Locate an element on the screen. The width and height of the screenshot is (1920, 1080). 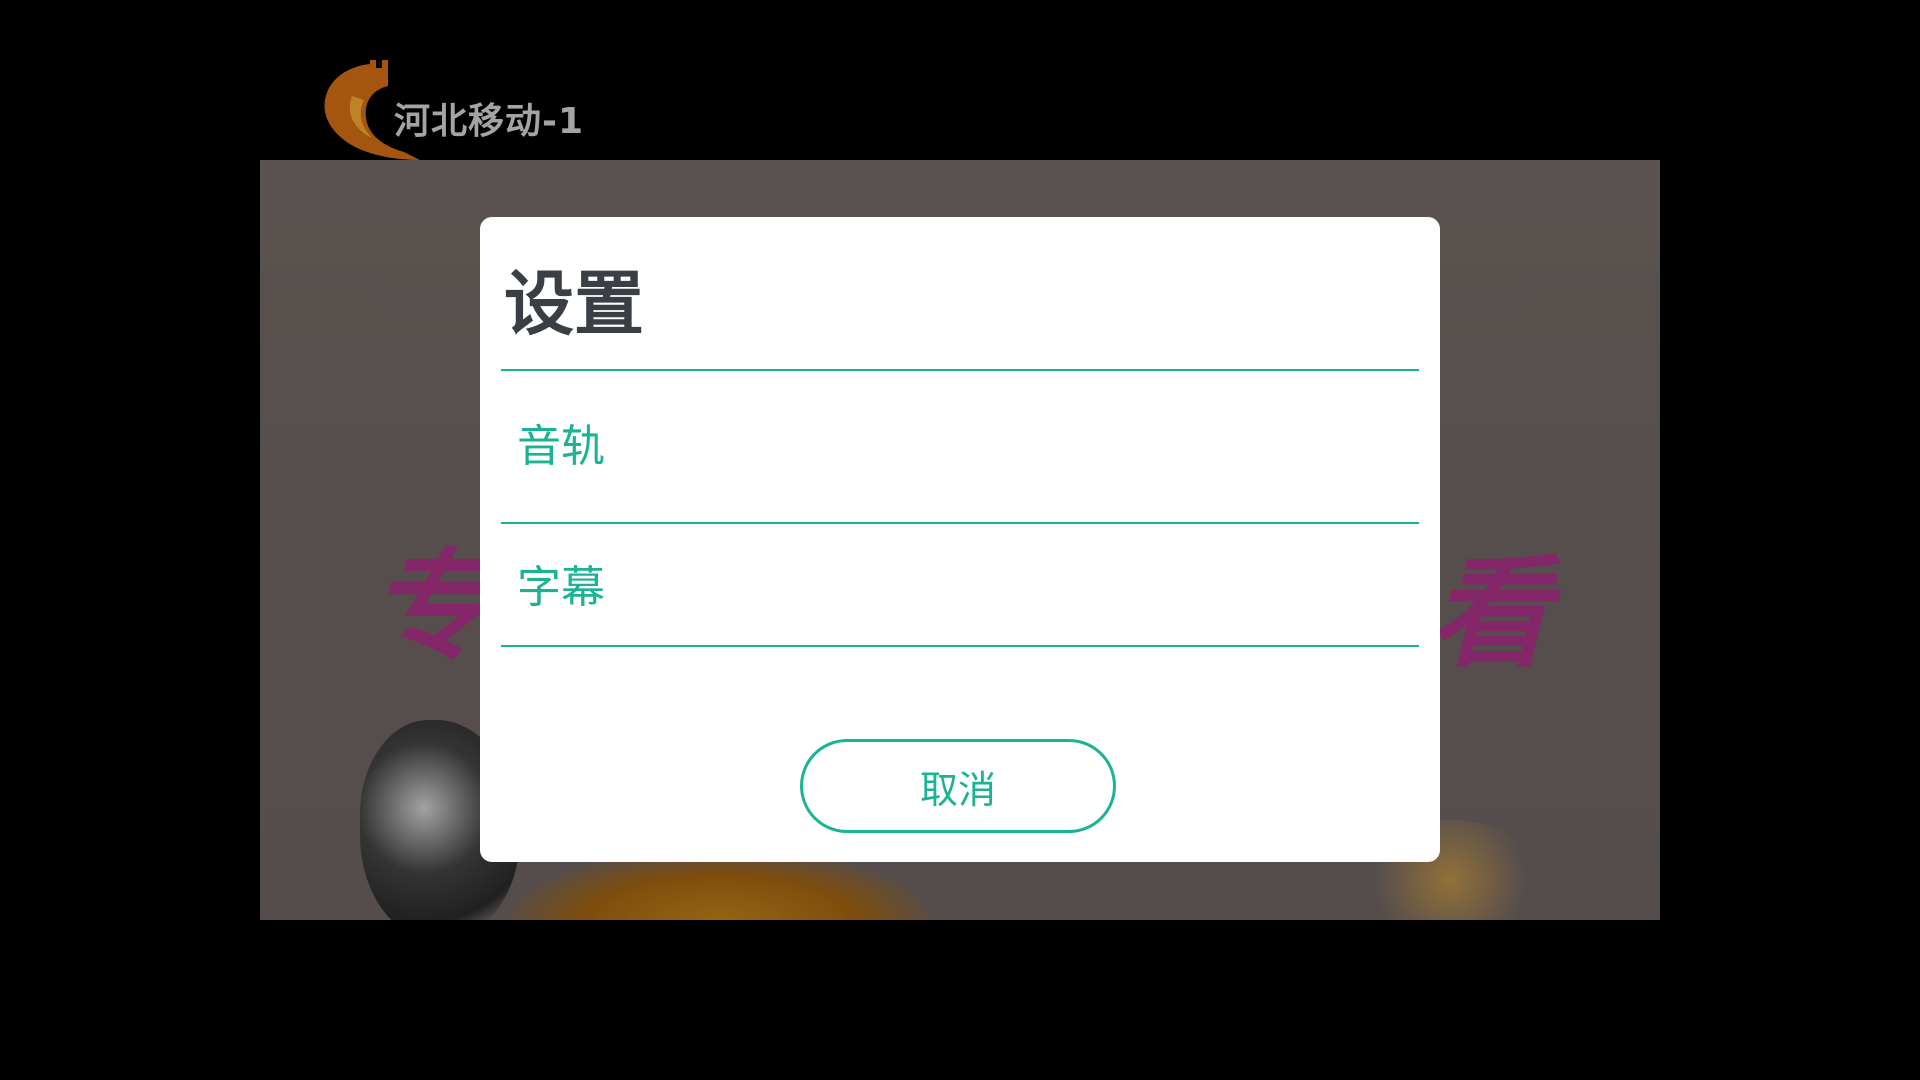
promo-text-right: 看 is located at coordinates (1490, 614).